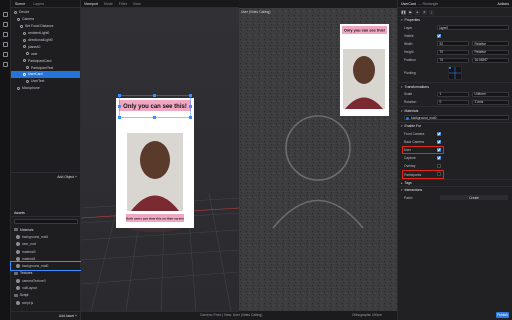  What do you see at coordinates (453, 60) in the screenshot?
I see `position-x-input: 74` at bounding box center [453, 60].